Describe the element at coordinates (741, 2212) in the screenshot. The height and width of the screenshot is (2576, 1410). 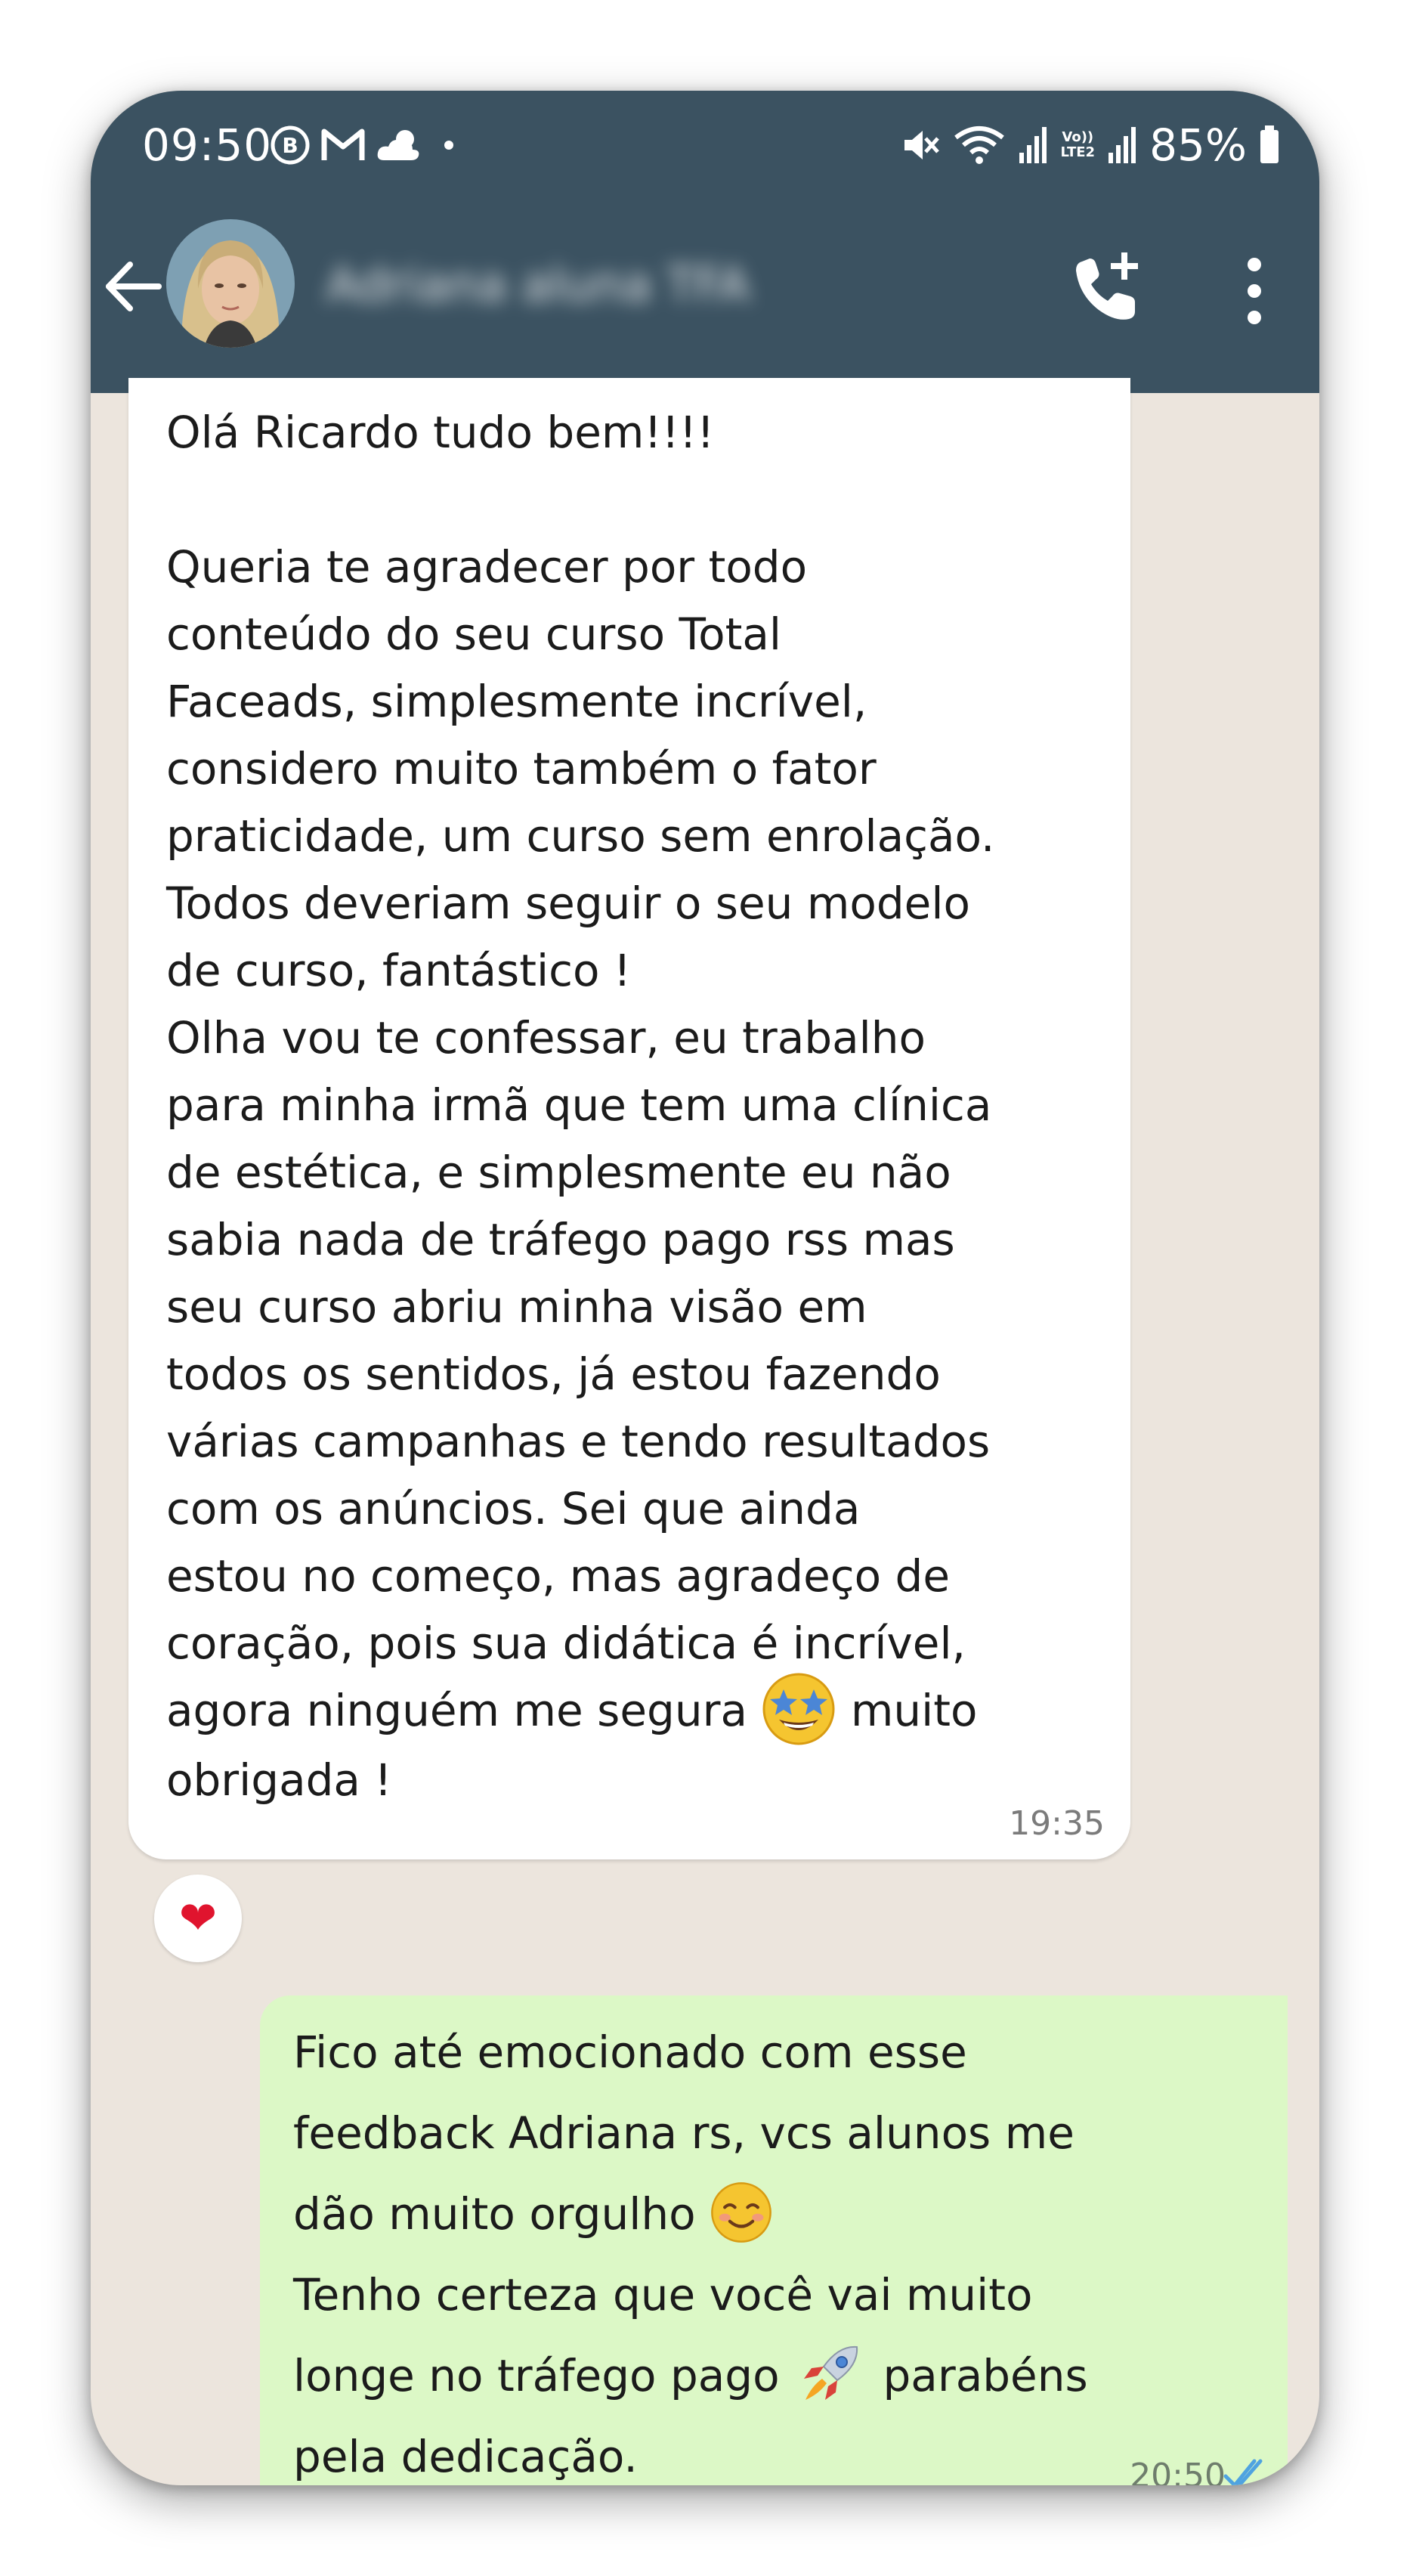
I see `smiling-face-emoji-icon` at that location.